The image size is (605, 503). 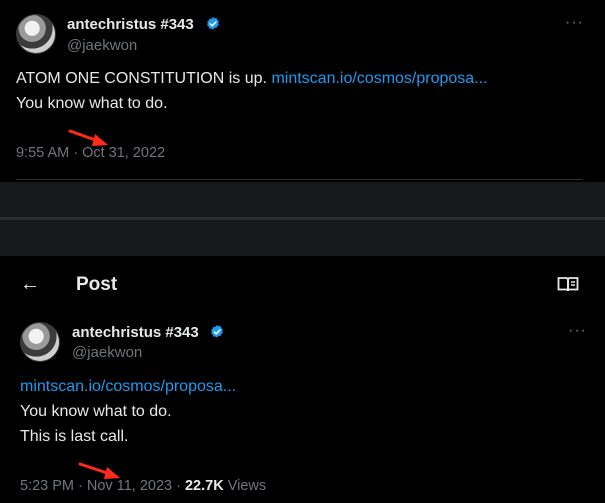 What do you see at coordinates (47, 486) in the screenshot?
I see `tweet-time: 5:23 PM` at bounding box center [47, 486].